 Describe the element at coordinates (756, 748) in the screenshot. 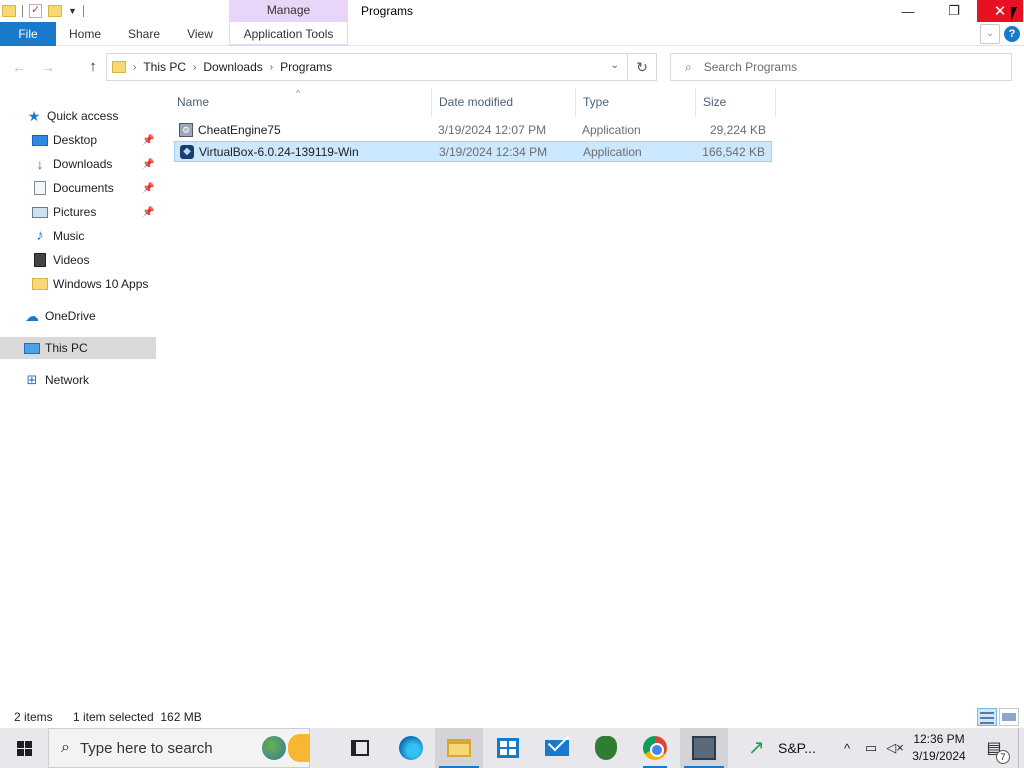

I see `stock-chart-icon: ↗` at that location.